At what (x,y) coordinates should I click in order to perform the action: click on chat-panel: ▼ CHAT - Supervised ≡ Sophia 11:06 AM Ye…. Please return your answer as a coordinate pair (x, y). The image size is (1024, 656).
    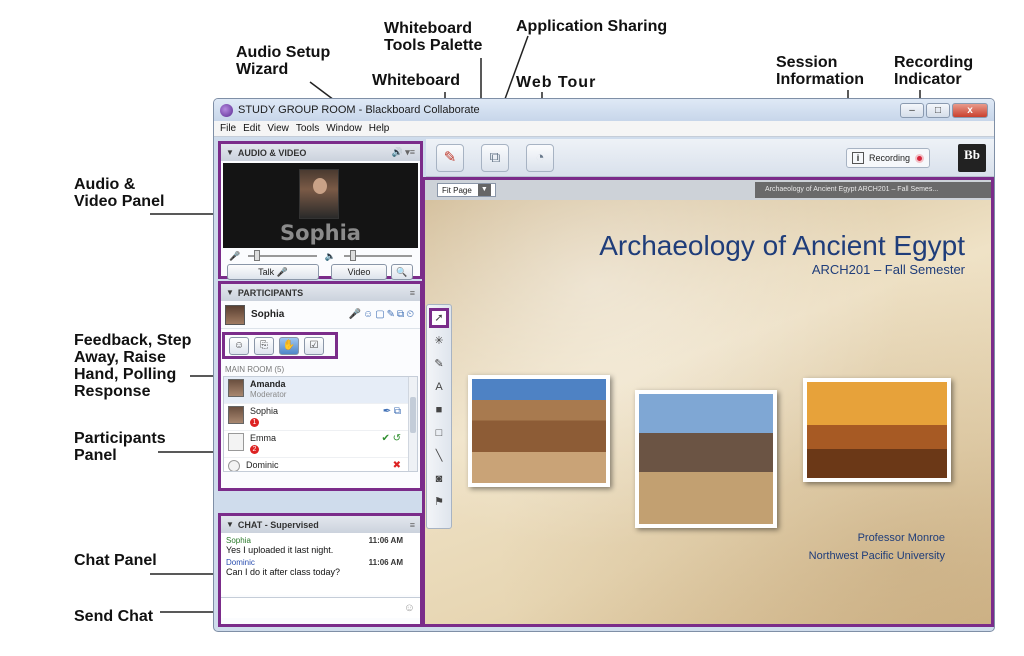
    Looking at the image, I should click on (320, 570).